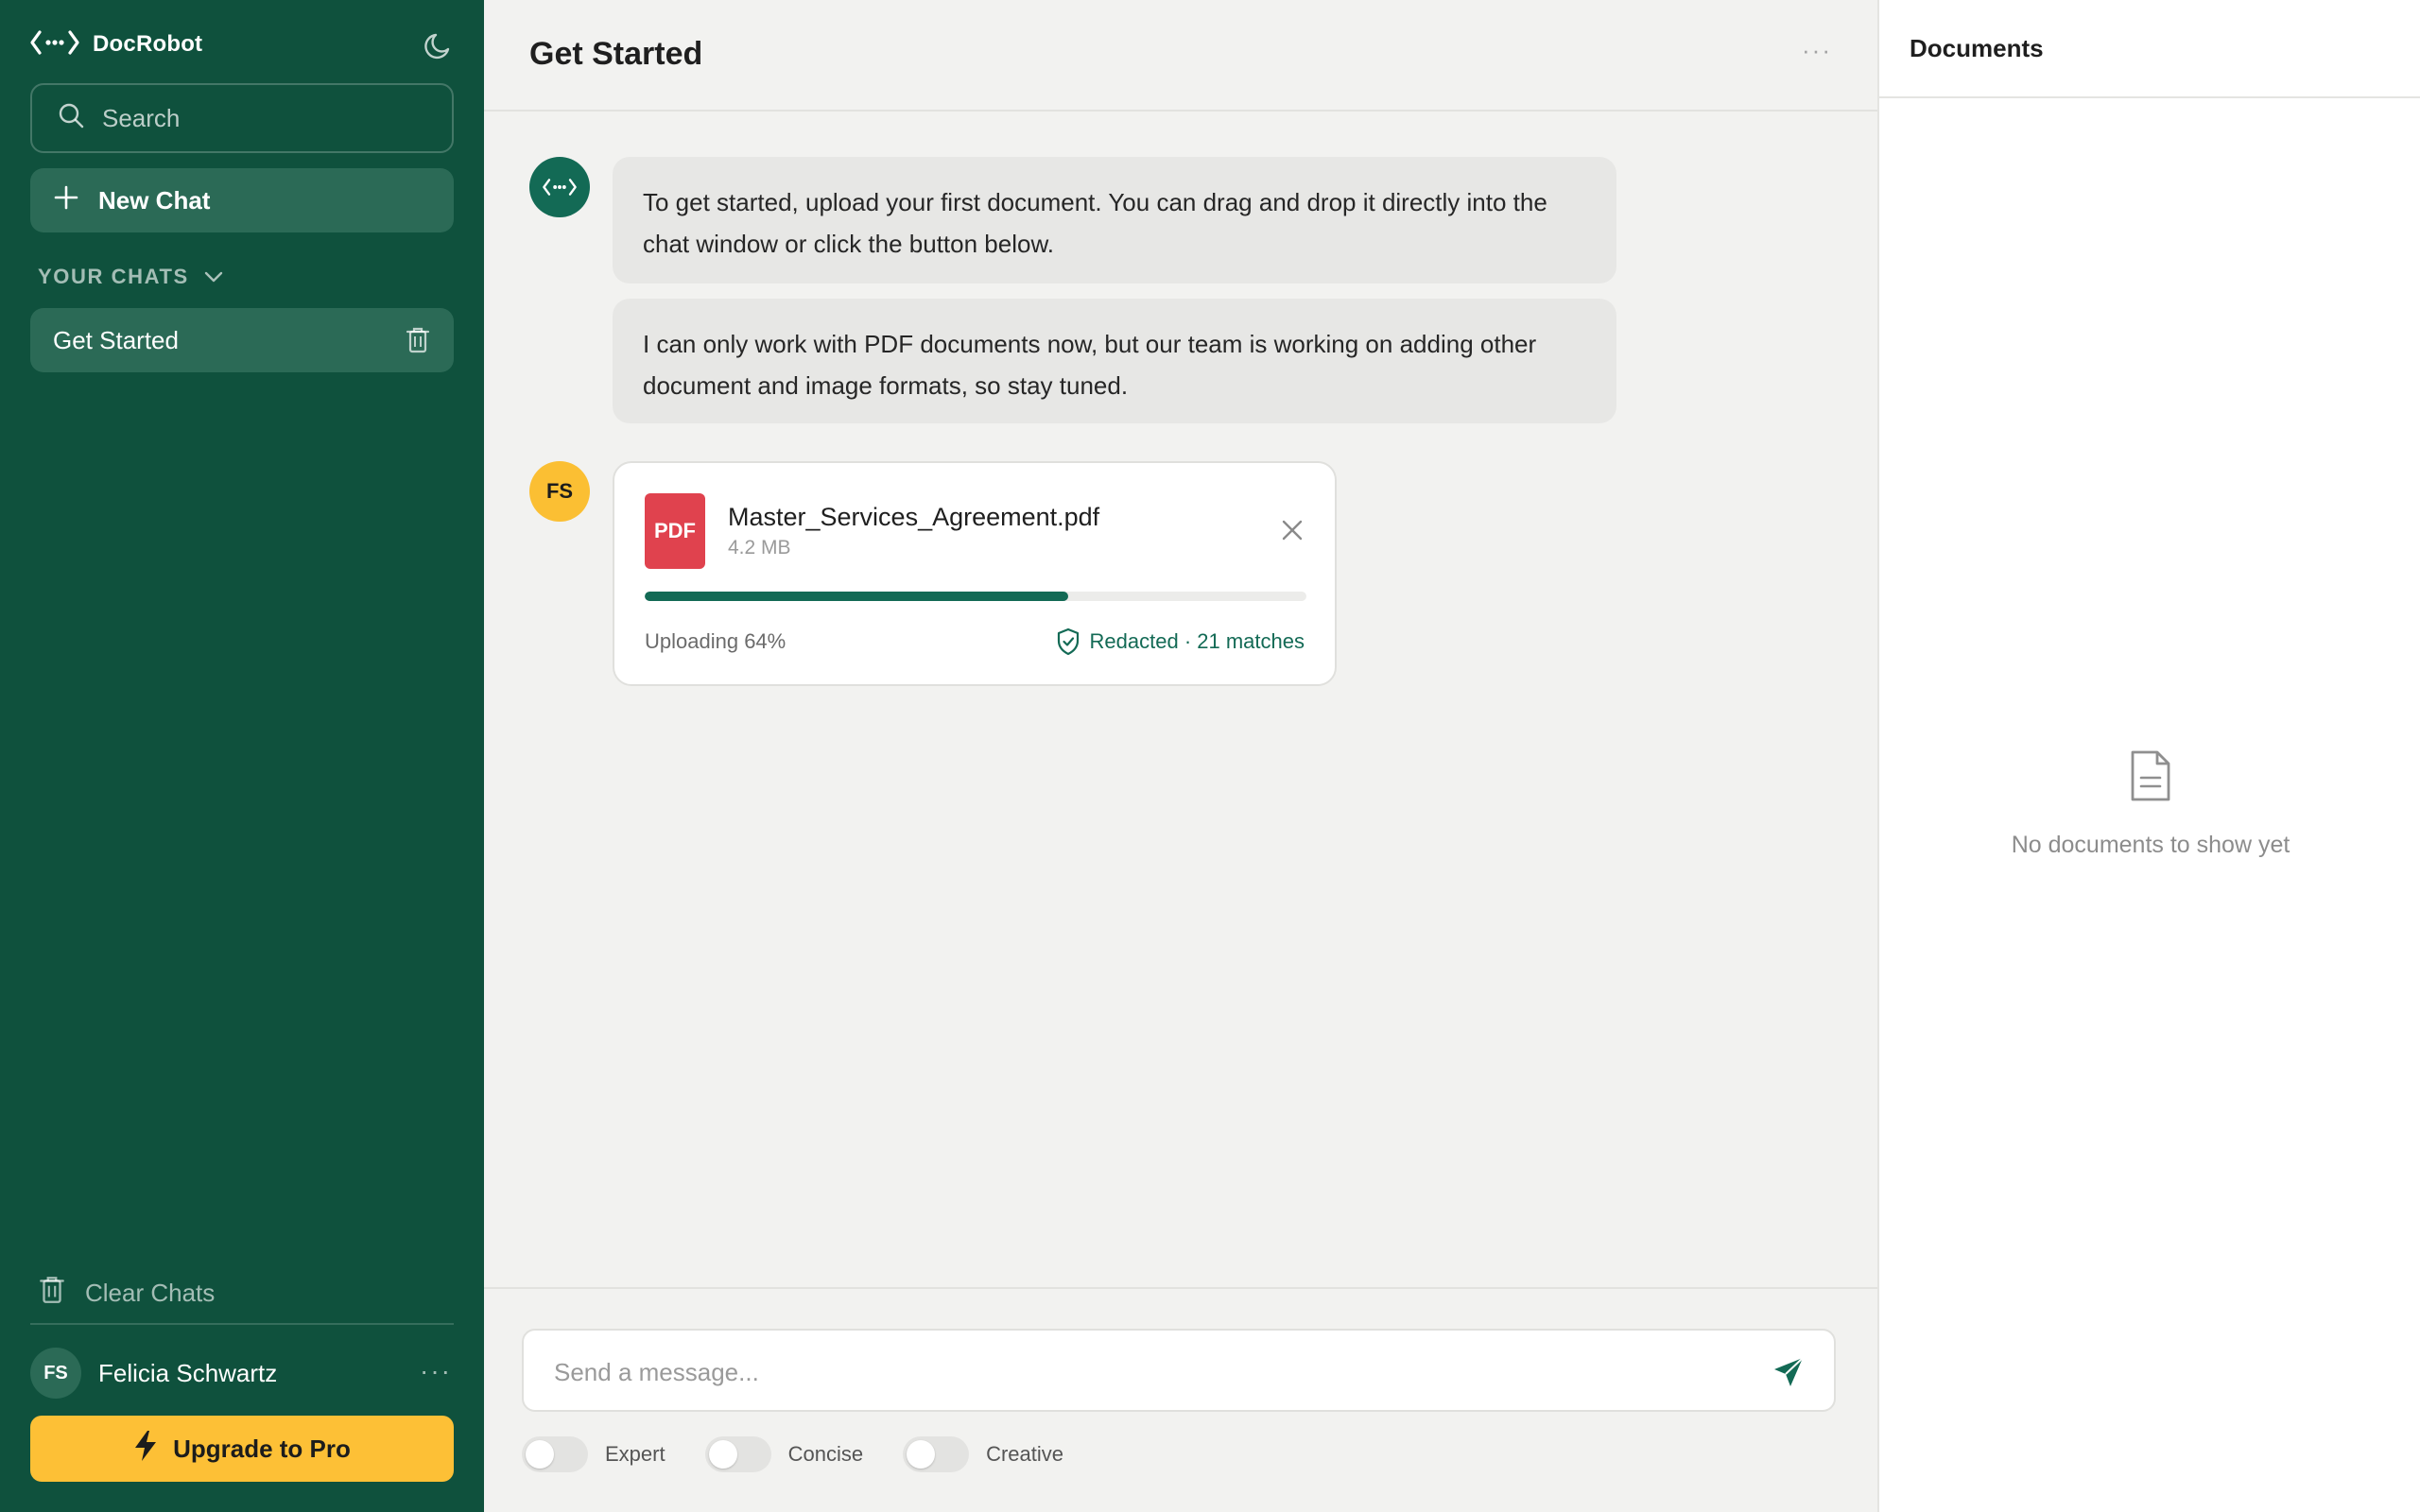 The width and height of the screenshot is (2420, 1512). I want to click on toggle-expert: Expert, so click(594, 1454).